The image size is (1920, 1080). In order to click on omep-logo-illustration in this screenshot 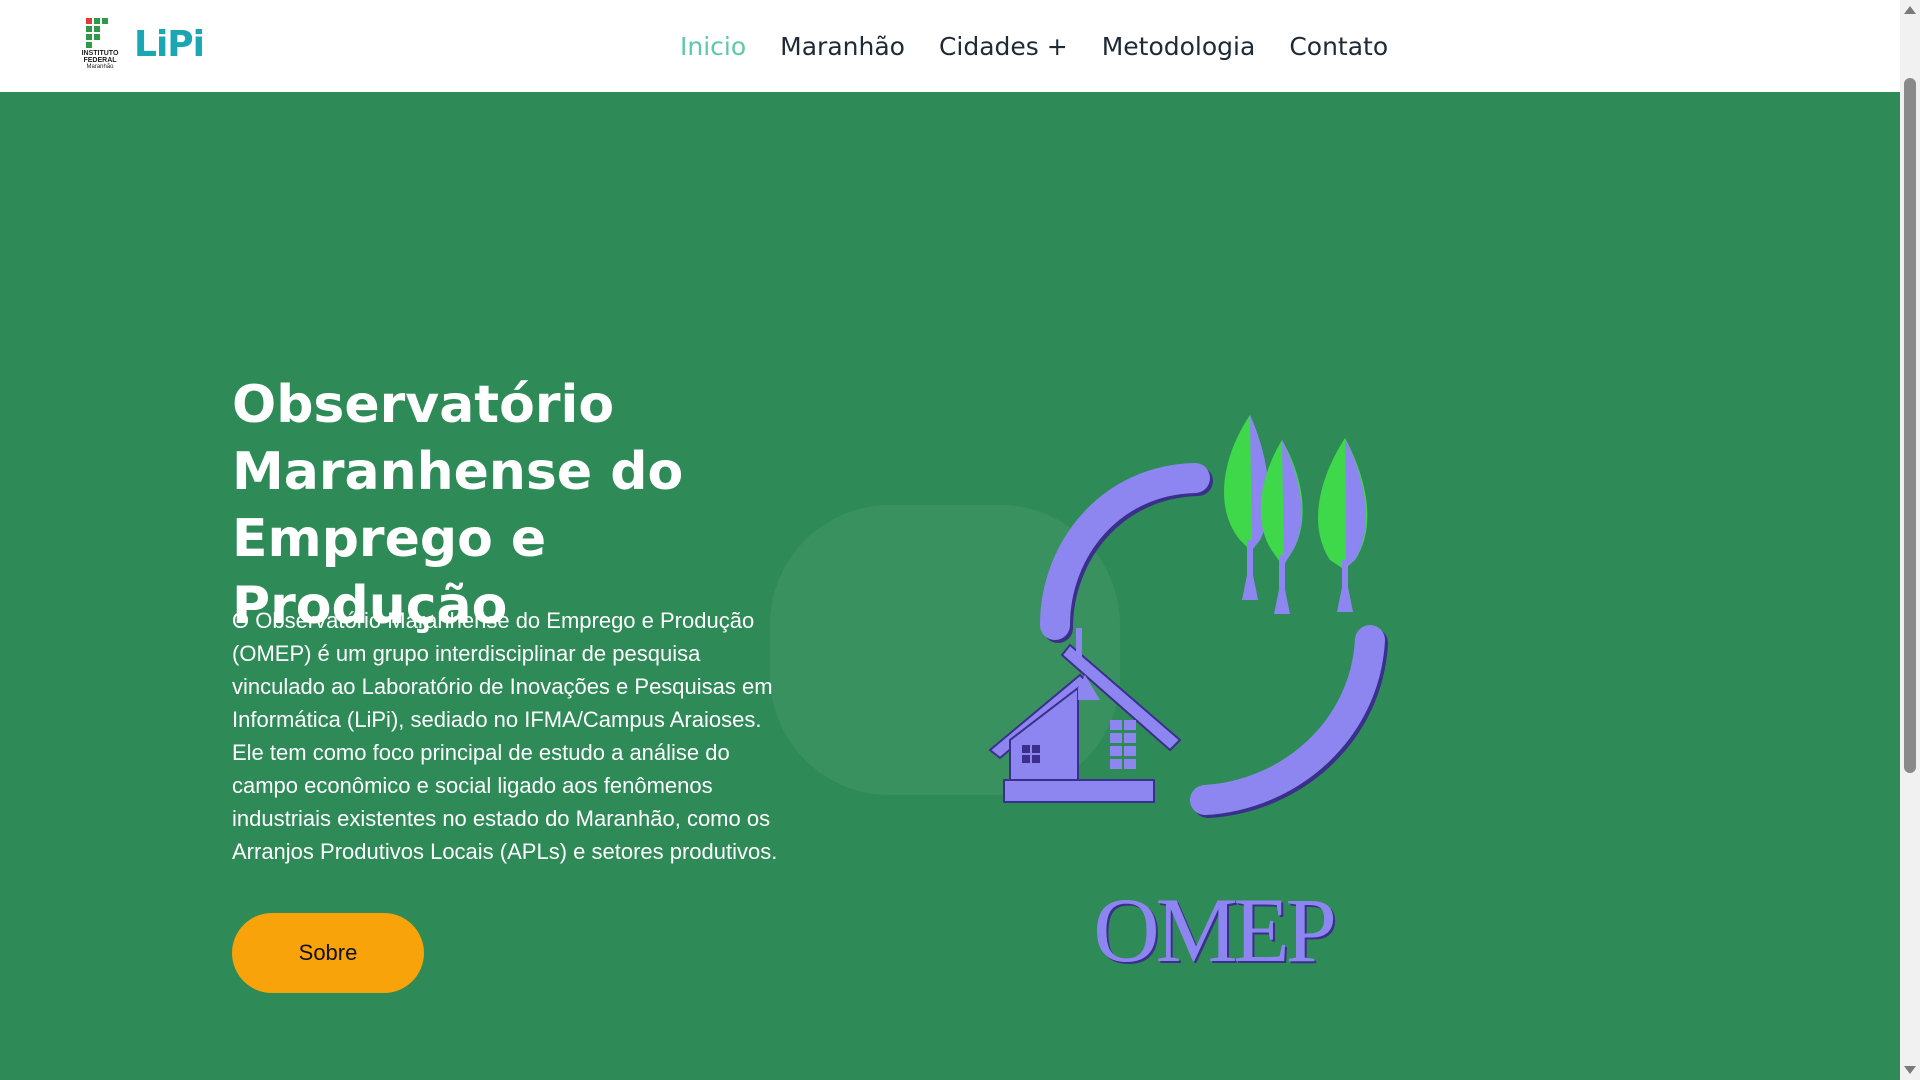, I will do `click(1188, 616)`.